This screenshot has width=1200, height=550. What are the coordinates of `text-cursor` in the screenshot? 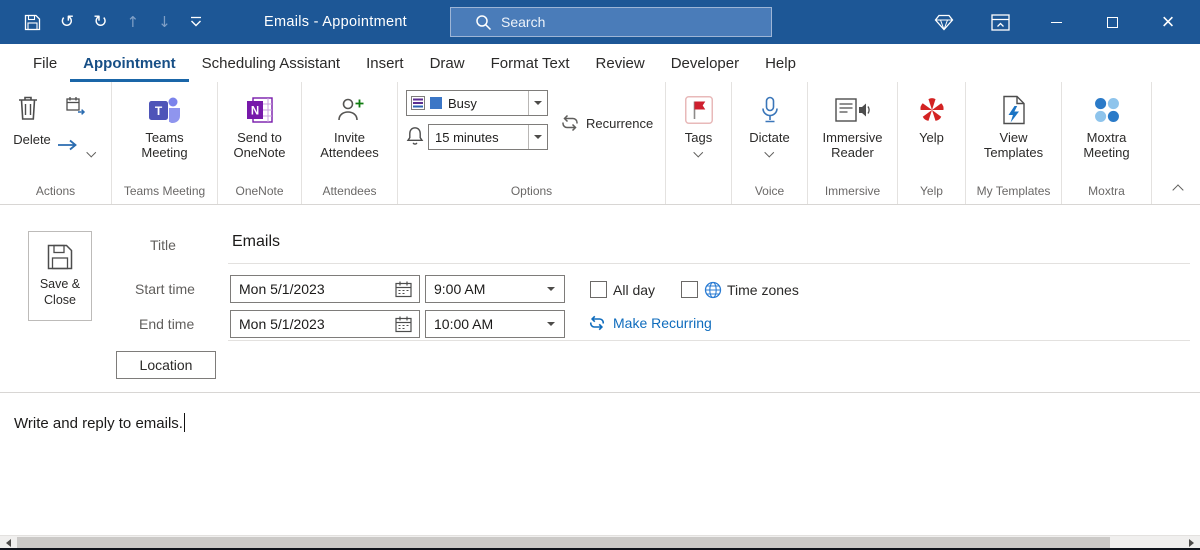 It's located at (184, 422).